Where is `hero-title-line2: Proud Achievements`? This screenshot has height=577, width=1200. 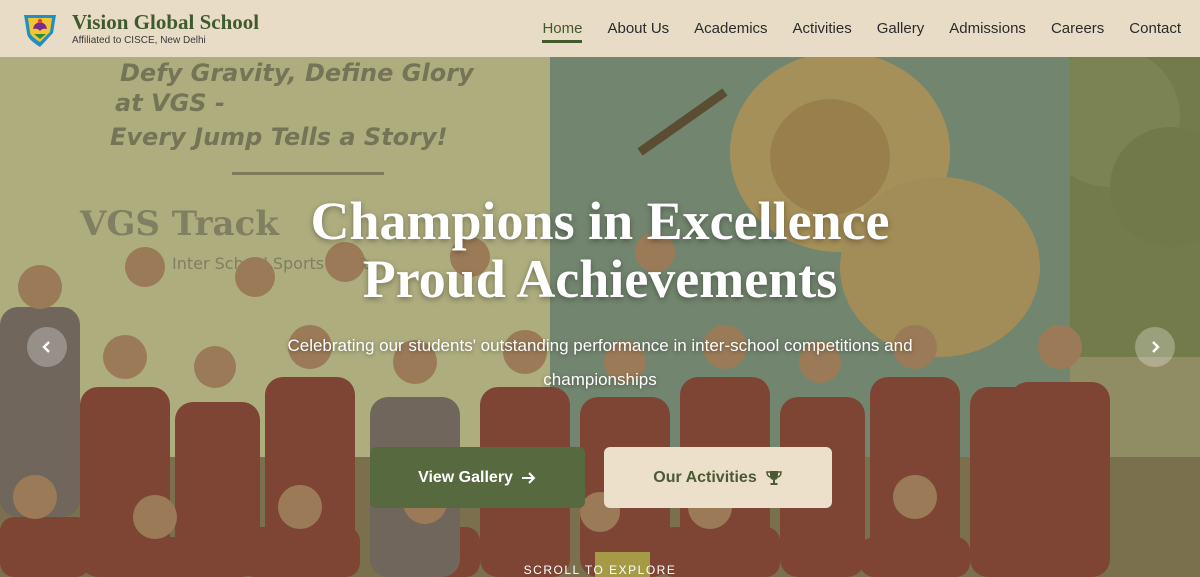
hero-title-line2: Proud Achievements is located at coordinates (600, 279).